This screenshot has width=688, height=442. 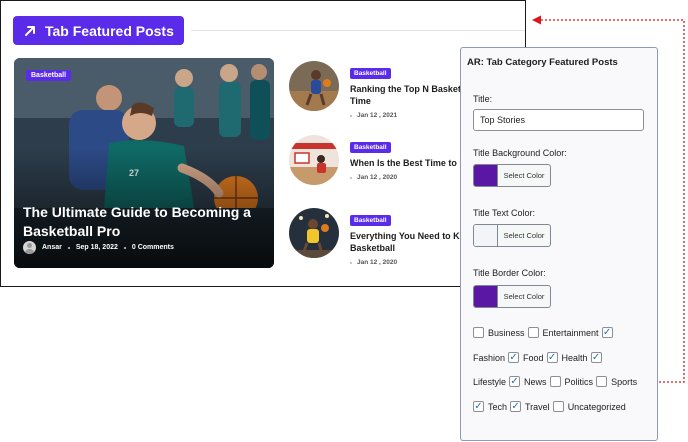 I want to click on category-label: Sports, so click(x=624, y=381).